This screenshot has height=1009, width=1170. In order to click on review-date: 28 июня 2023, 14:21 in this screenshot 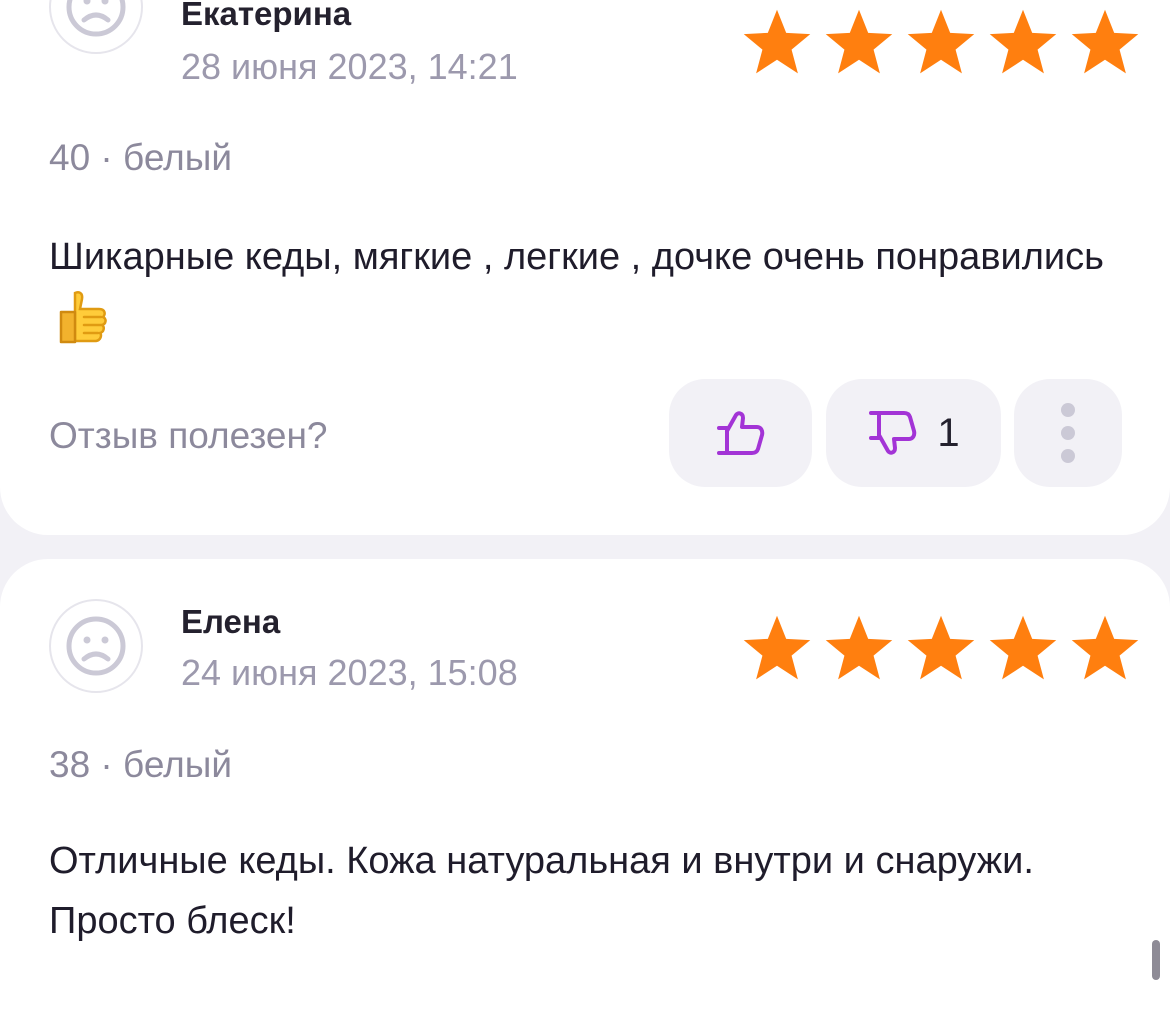, I will do `click(349, 66)`.